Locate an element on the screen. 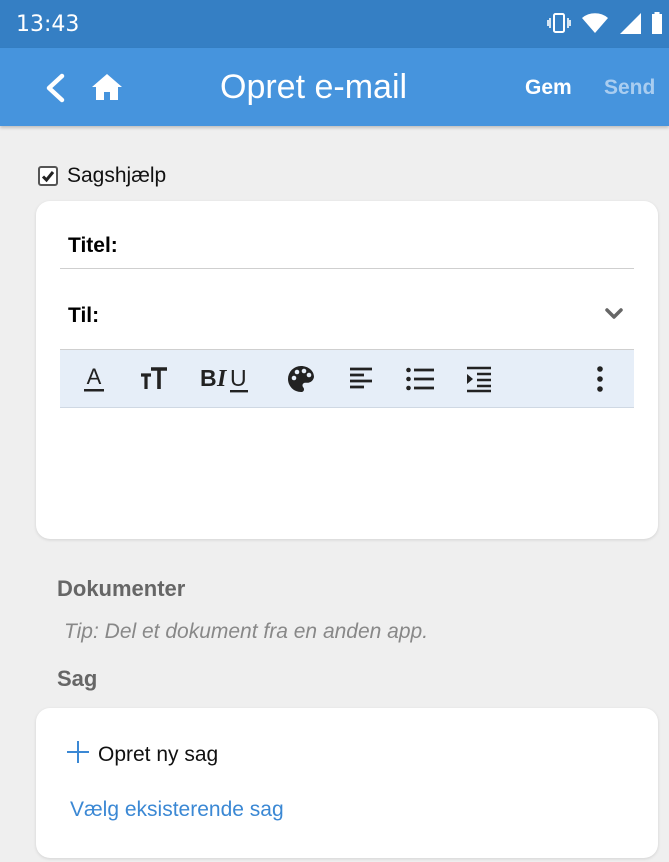 This screenshot has width=669, height=862. svg-text: A is located at coordinates (94, 376).